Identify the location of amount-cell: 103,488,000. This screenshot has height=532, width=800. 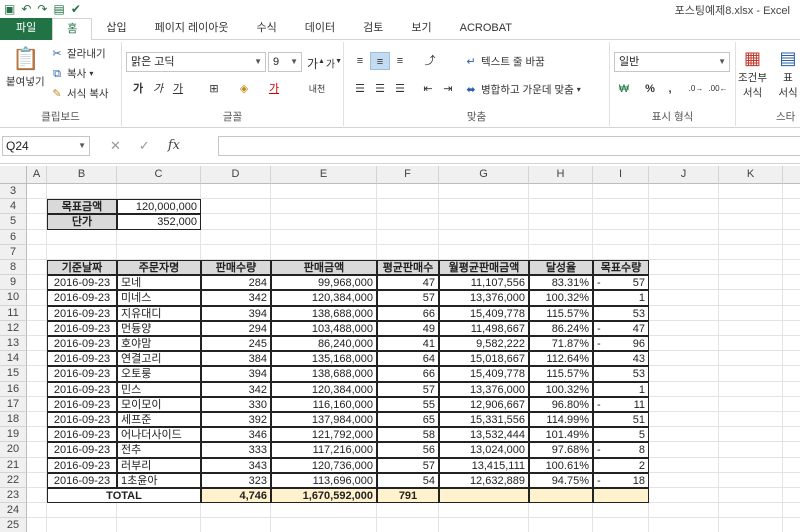
(324, 328).